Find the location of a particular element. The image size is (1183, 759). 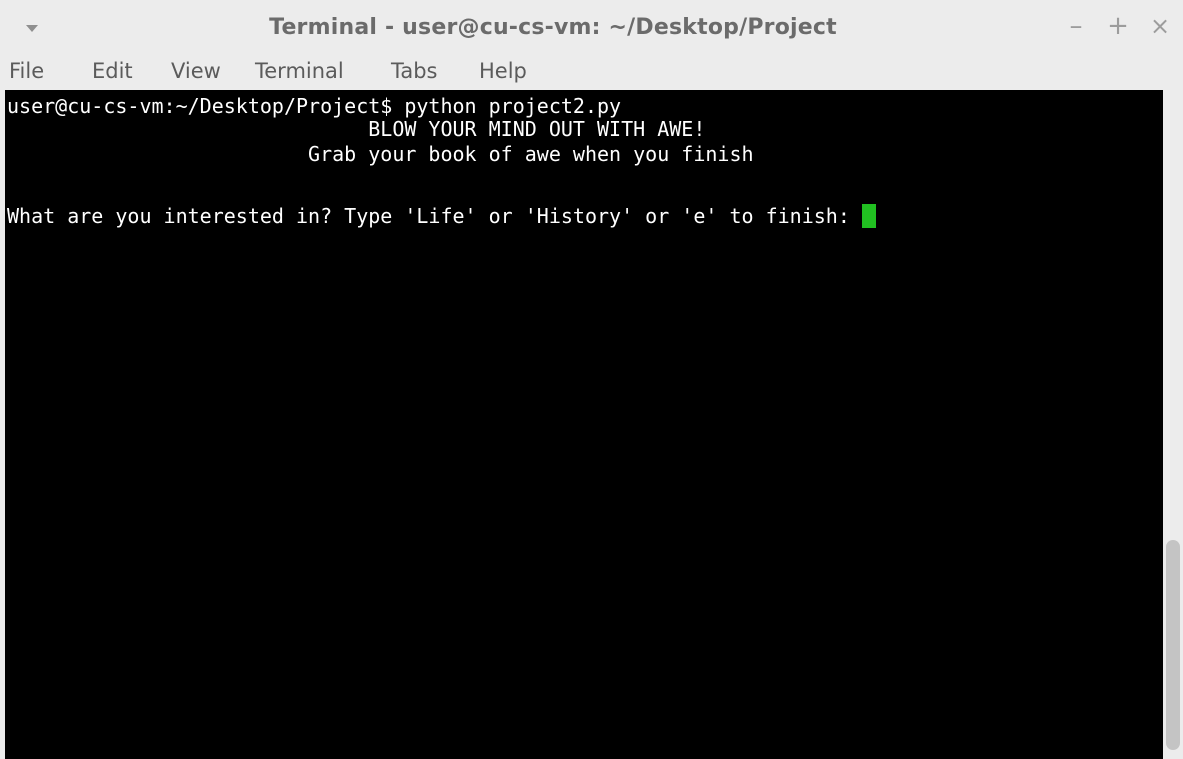

vertical-scrollbar is located at coordinates (1173, 424).